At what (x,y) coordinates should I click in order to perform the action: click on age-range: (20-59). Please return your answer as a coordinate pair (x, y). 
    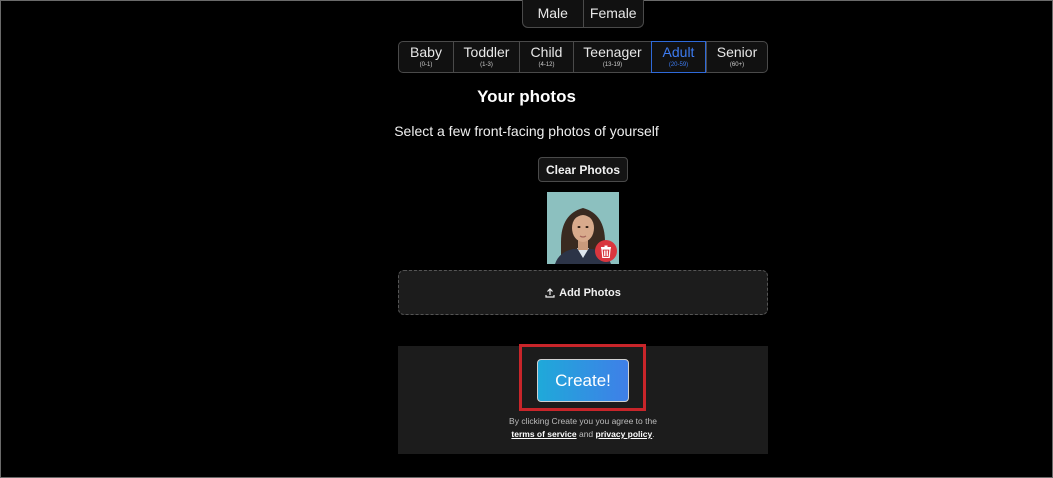
    Looking at the image, I should click on (678, 65).